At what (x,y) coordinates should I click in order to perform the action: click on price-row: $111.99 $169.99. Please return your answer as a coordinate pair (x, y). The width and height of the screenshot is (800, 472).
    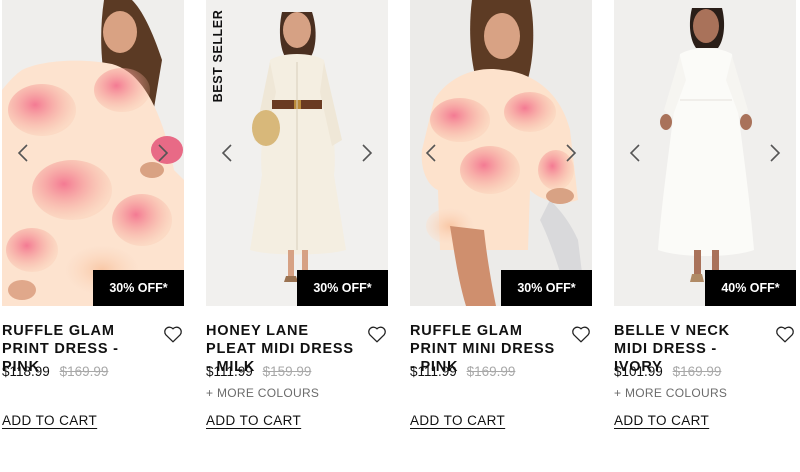
    Looking at the image, I should click on (462, 371).